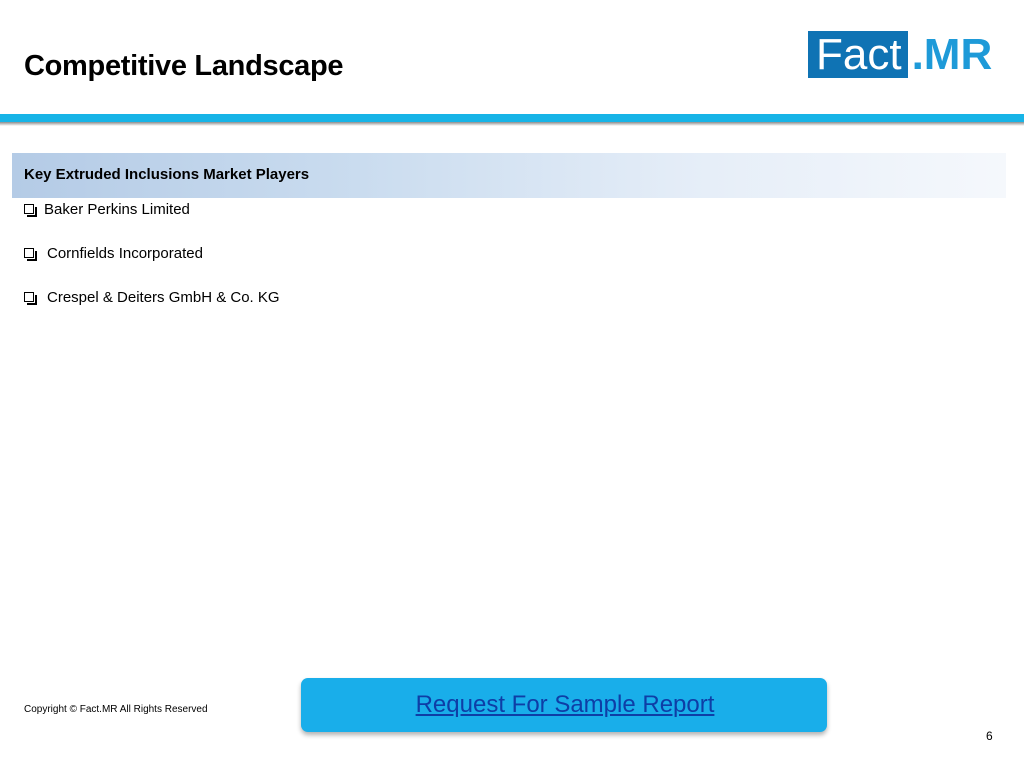 The width and height of the screenshot is (1024, 768). I want to click on title-divider, so click(512, 118).